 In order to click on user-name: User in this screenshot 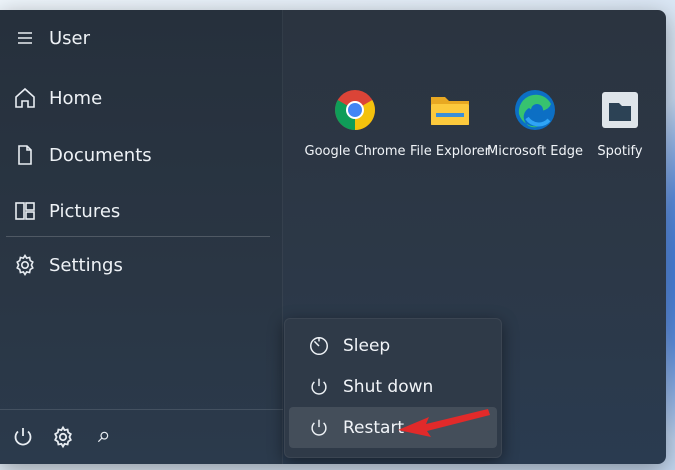, I will do `click(70, 38)`.